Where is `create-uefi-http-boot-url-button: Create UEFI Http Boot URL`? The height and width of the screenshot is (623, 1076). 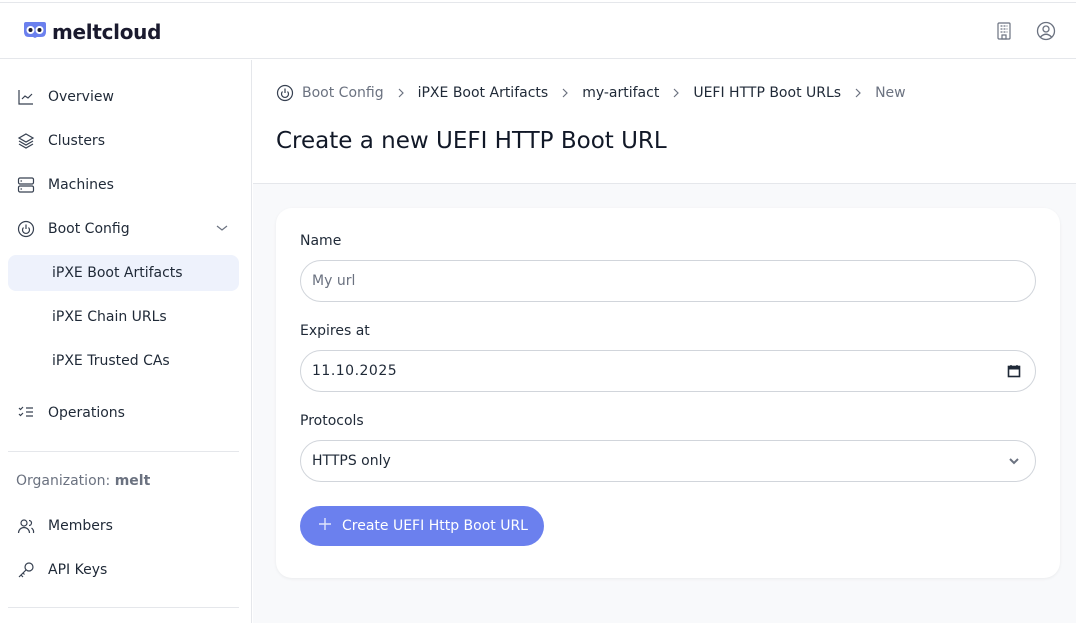
create-uefi-http-boot-url-button: Create UEFI Http Boot URL is located at coordinates (422, 526).